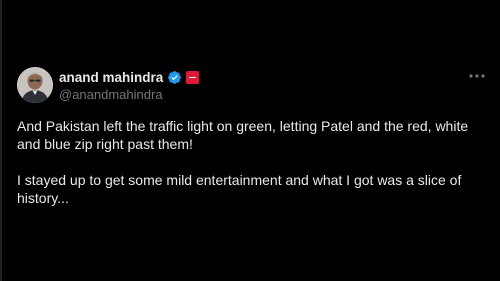 This screenshot has width=500, height=281. I want to click on handle: @anandmahindra, so click(111, 94).